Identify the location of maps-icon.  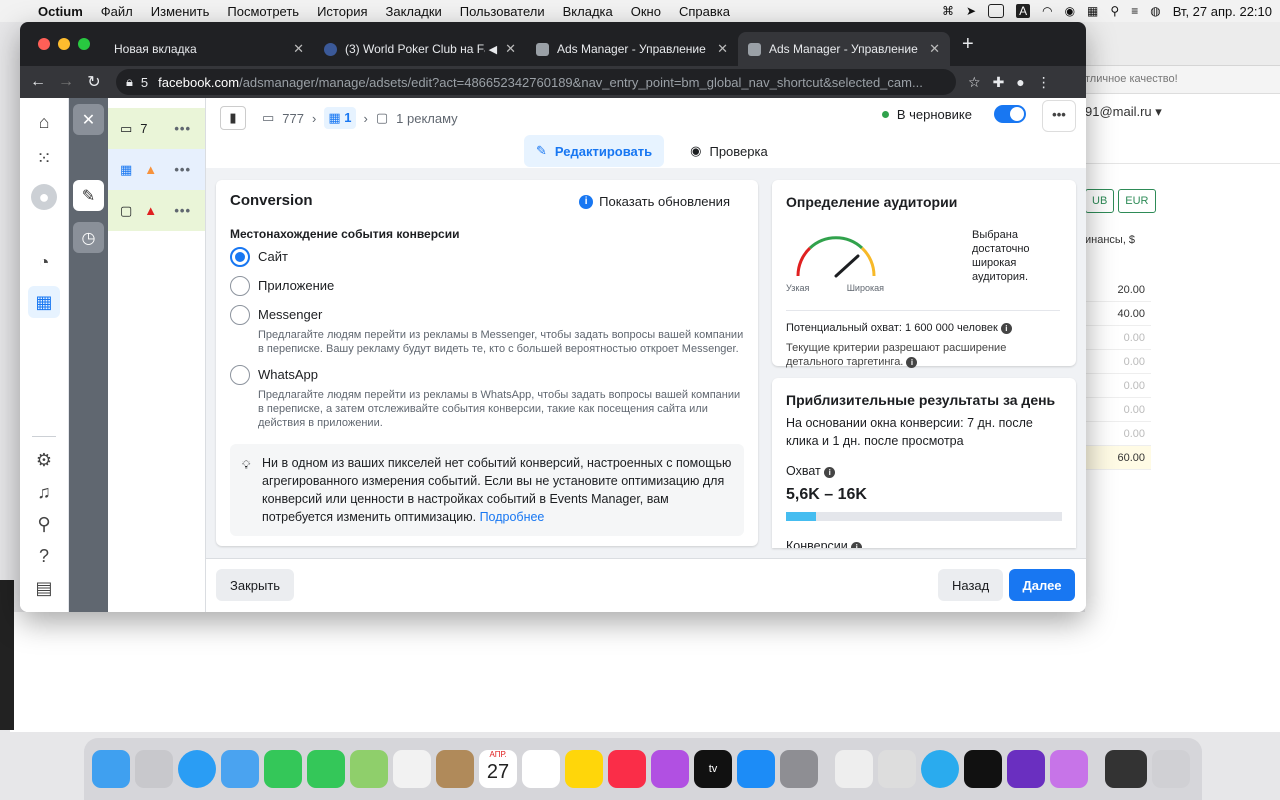
(369, 769).